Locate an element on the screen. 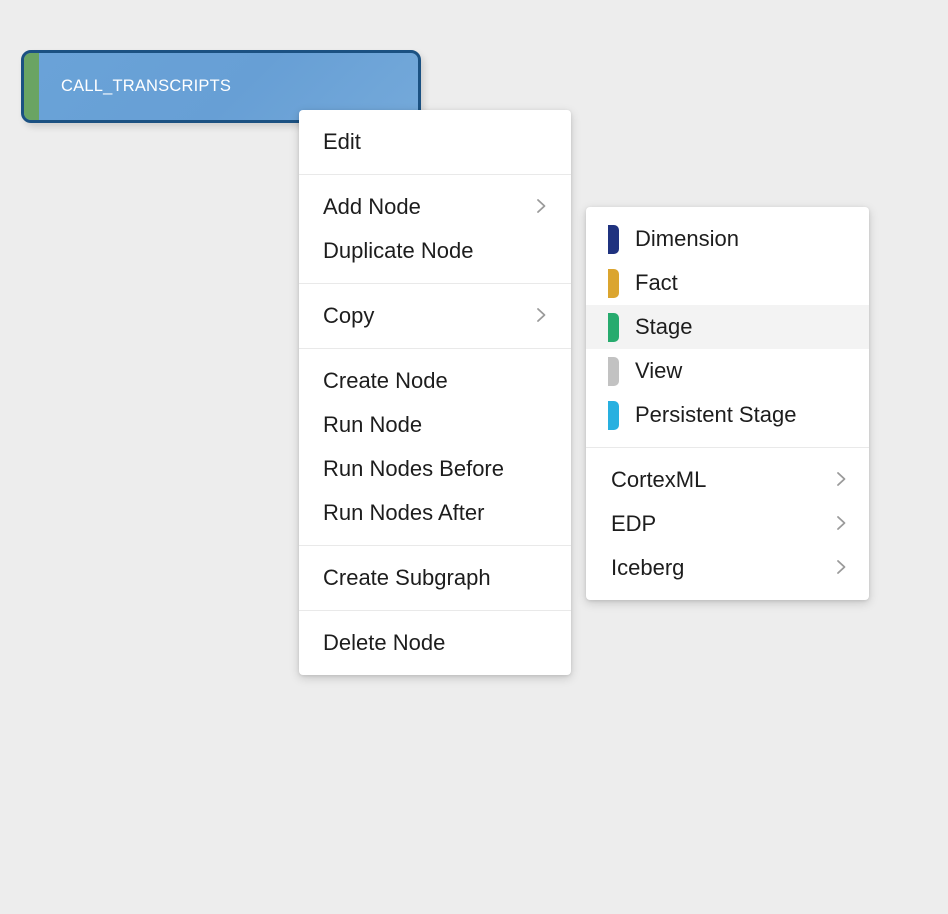 The image size is (948, 914). submenu-item-label: Stage is located at coordinates (664, 326).